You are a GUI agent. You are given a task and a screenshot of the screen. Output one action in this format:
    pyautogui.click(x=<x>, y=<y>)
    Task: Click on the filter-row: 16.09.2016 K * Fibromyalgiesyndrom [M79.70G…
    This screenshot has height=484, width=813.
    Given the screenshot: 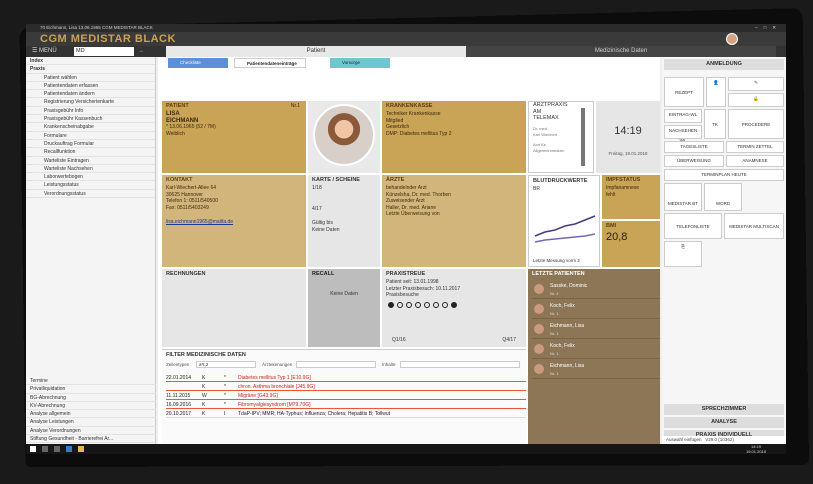 What is the action you would take?
    pyautogui.click(x=346, y=405)
    